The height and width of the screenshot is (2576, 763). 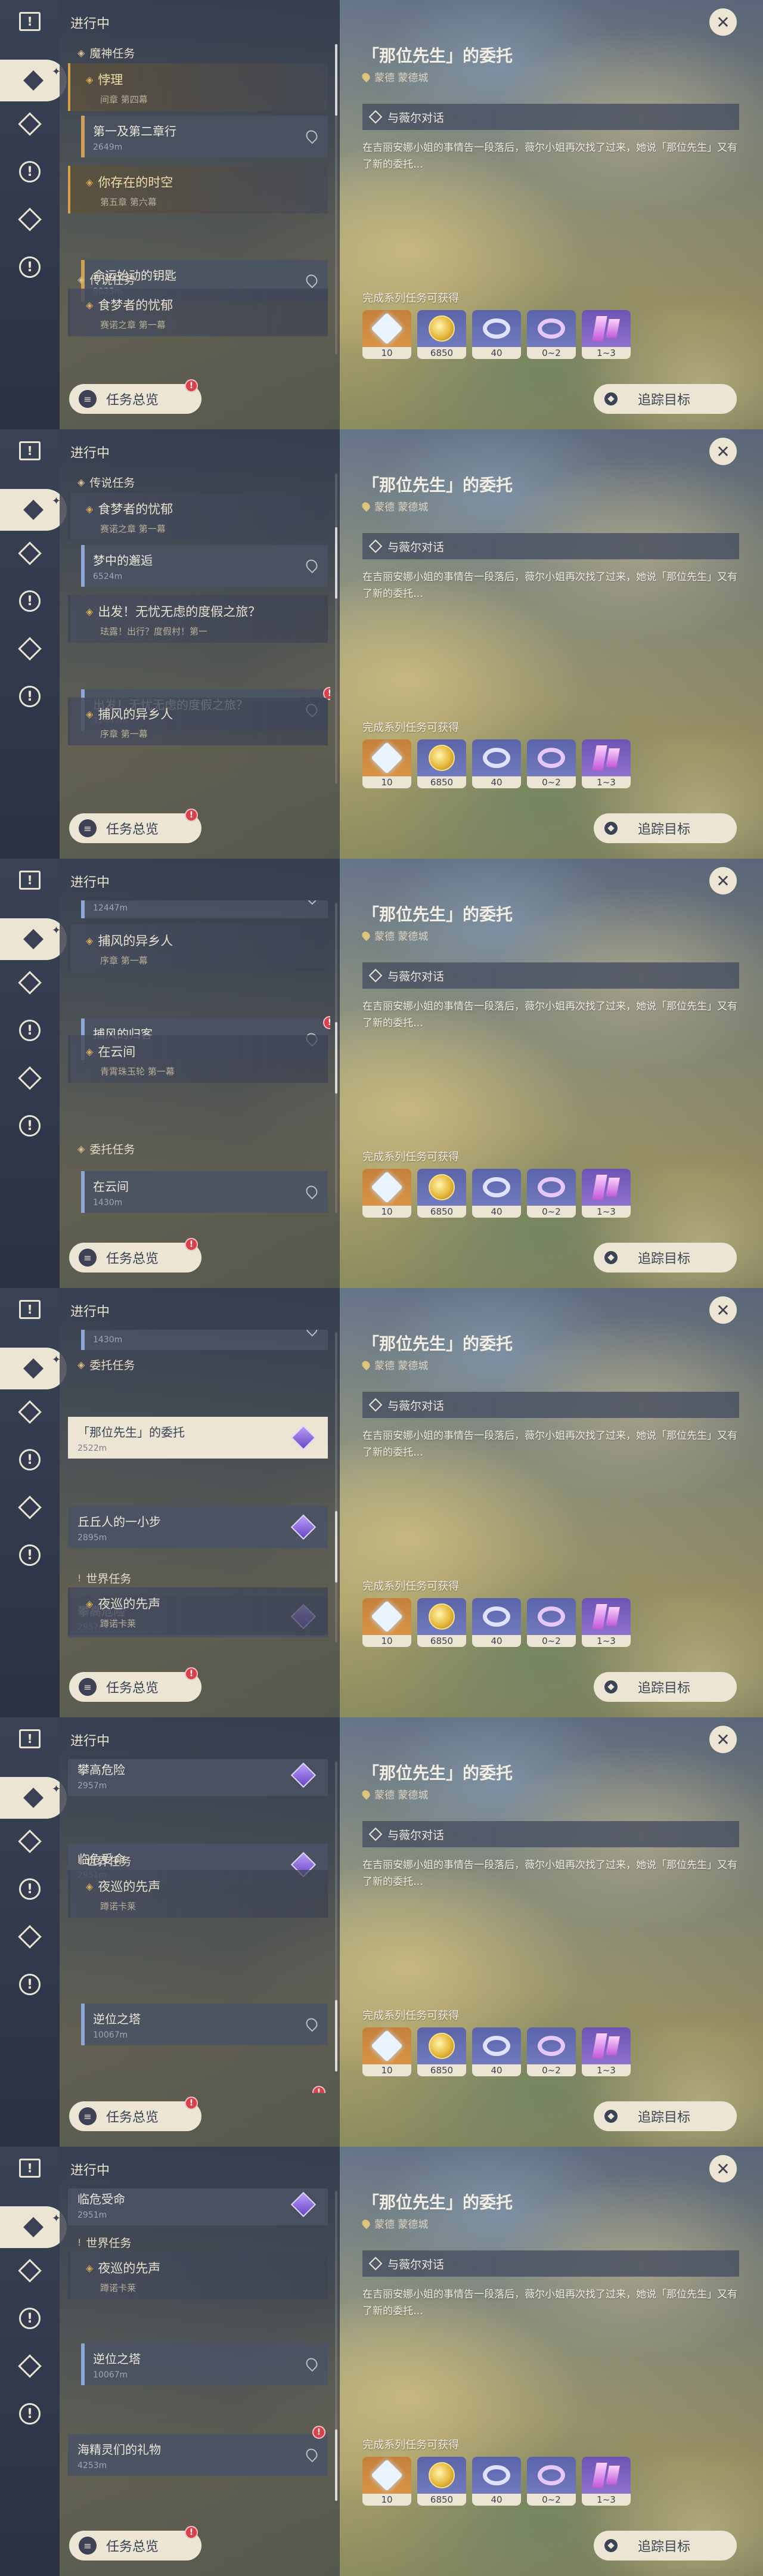 What do you see at coordinates (198, 2207) in the screenshot?
I see `commission-item: 临危受命2951m!` at bounding box center [198, 2207].